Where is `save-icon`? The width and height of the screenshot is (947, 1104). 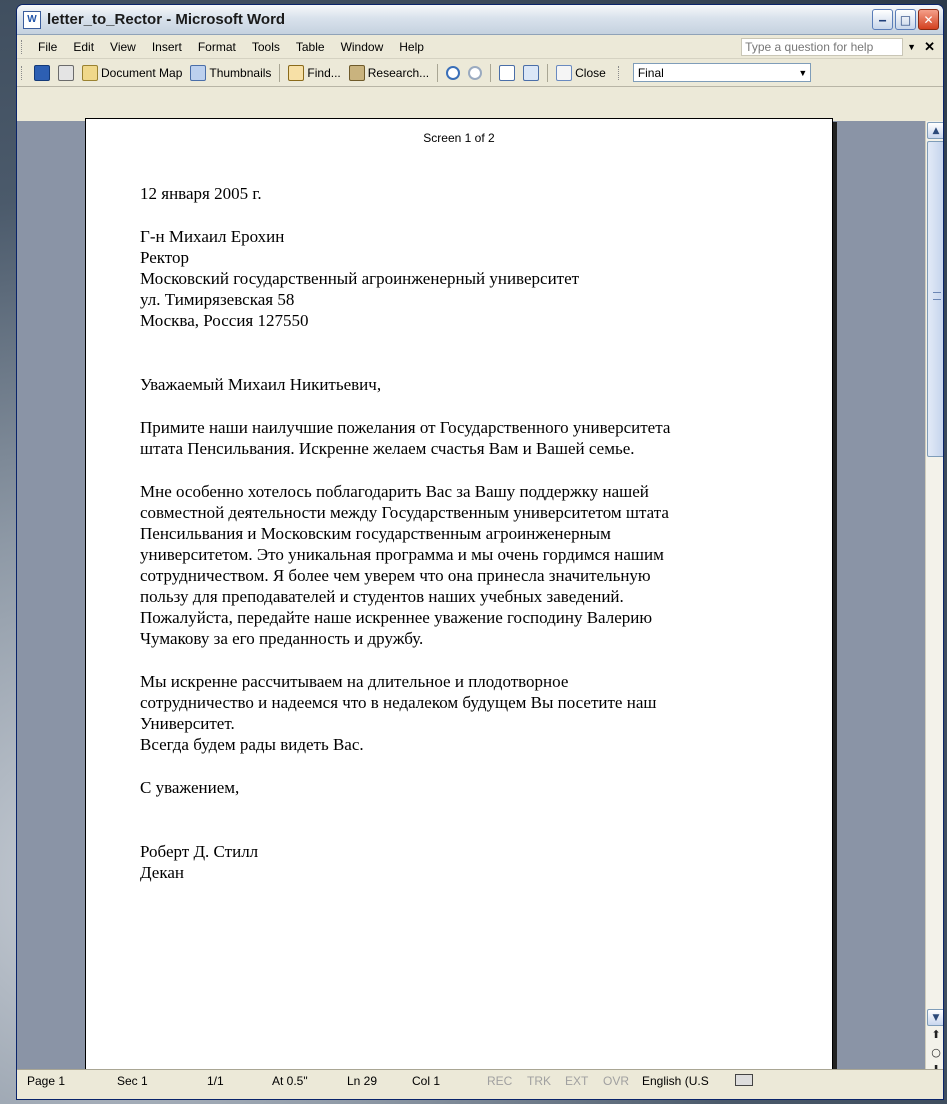 save-icon is located at coordinates (42, 72).